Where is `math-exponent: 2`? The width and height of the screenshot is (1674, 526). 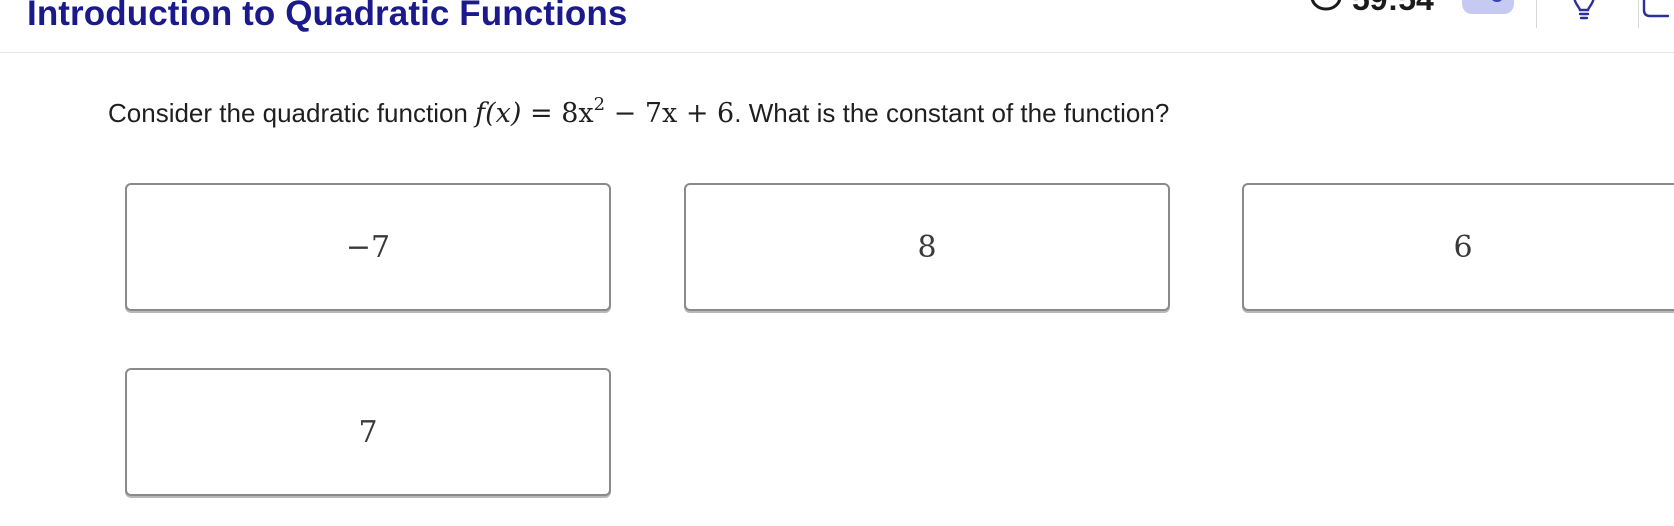
math-exponent: 2 is located at coordinates (599, 104).